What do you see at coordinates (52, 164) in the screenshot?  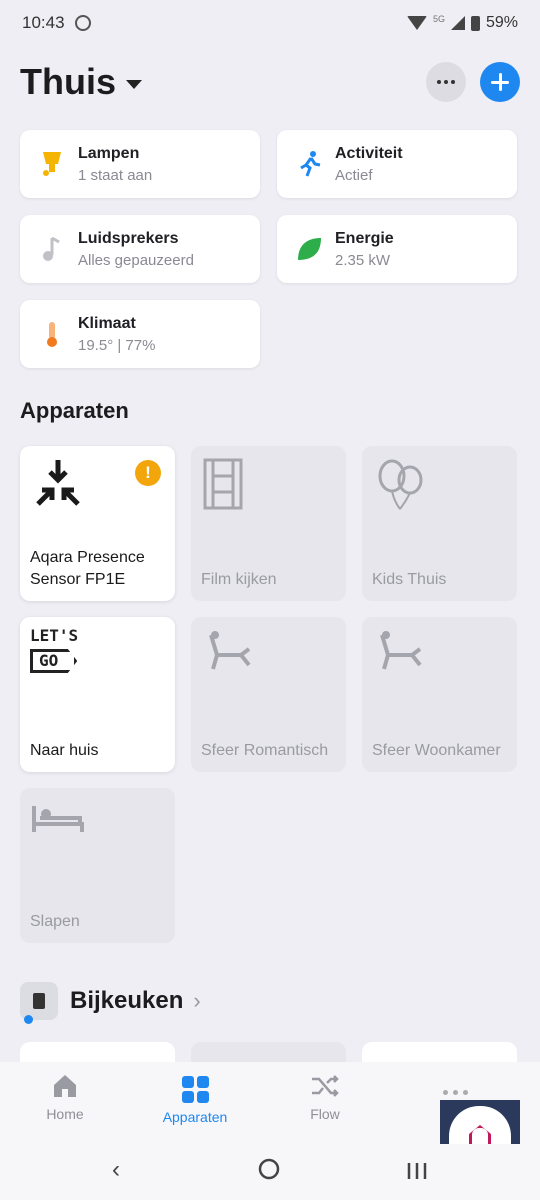 I see `lamp-icon` at bounding box center [52, 164].